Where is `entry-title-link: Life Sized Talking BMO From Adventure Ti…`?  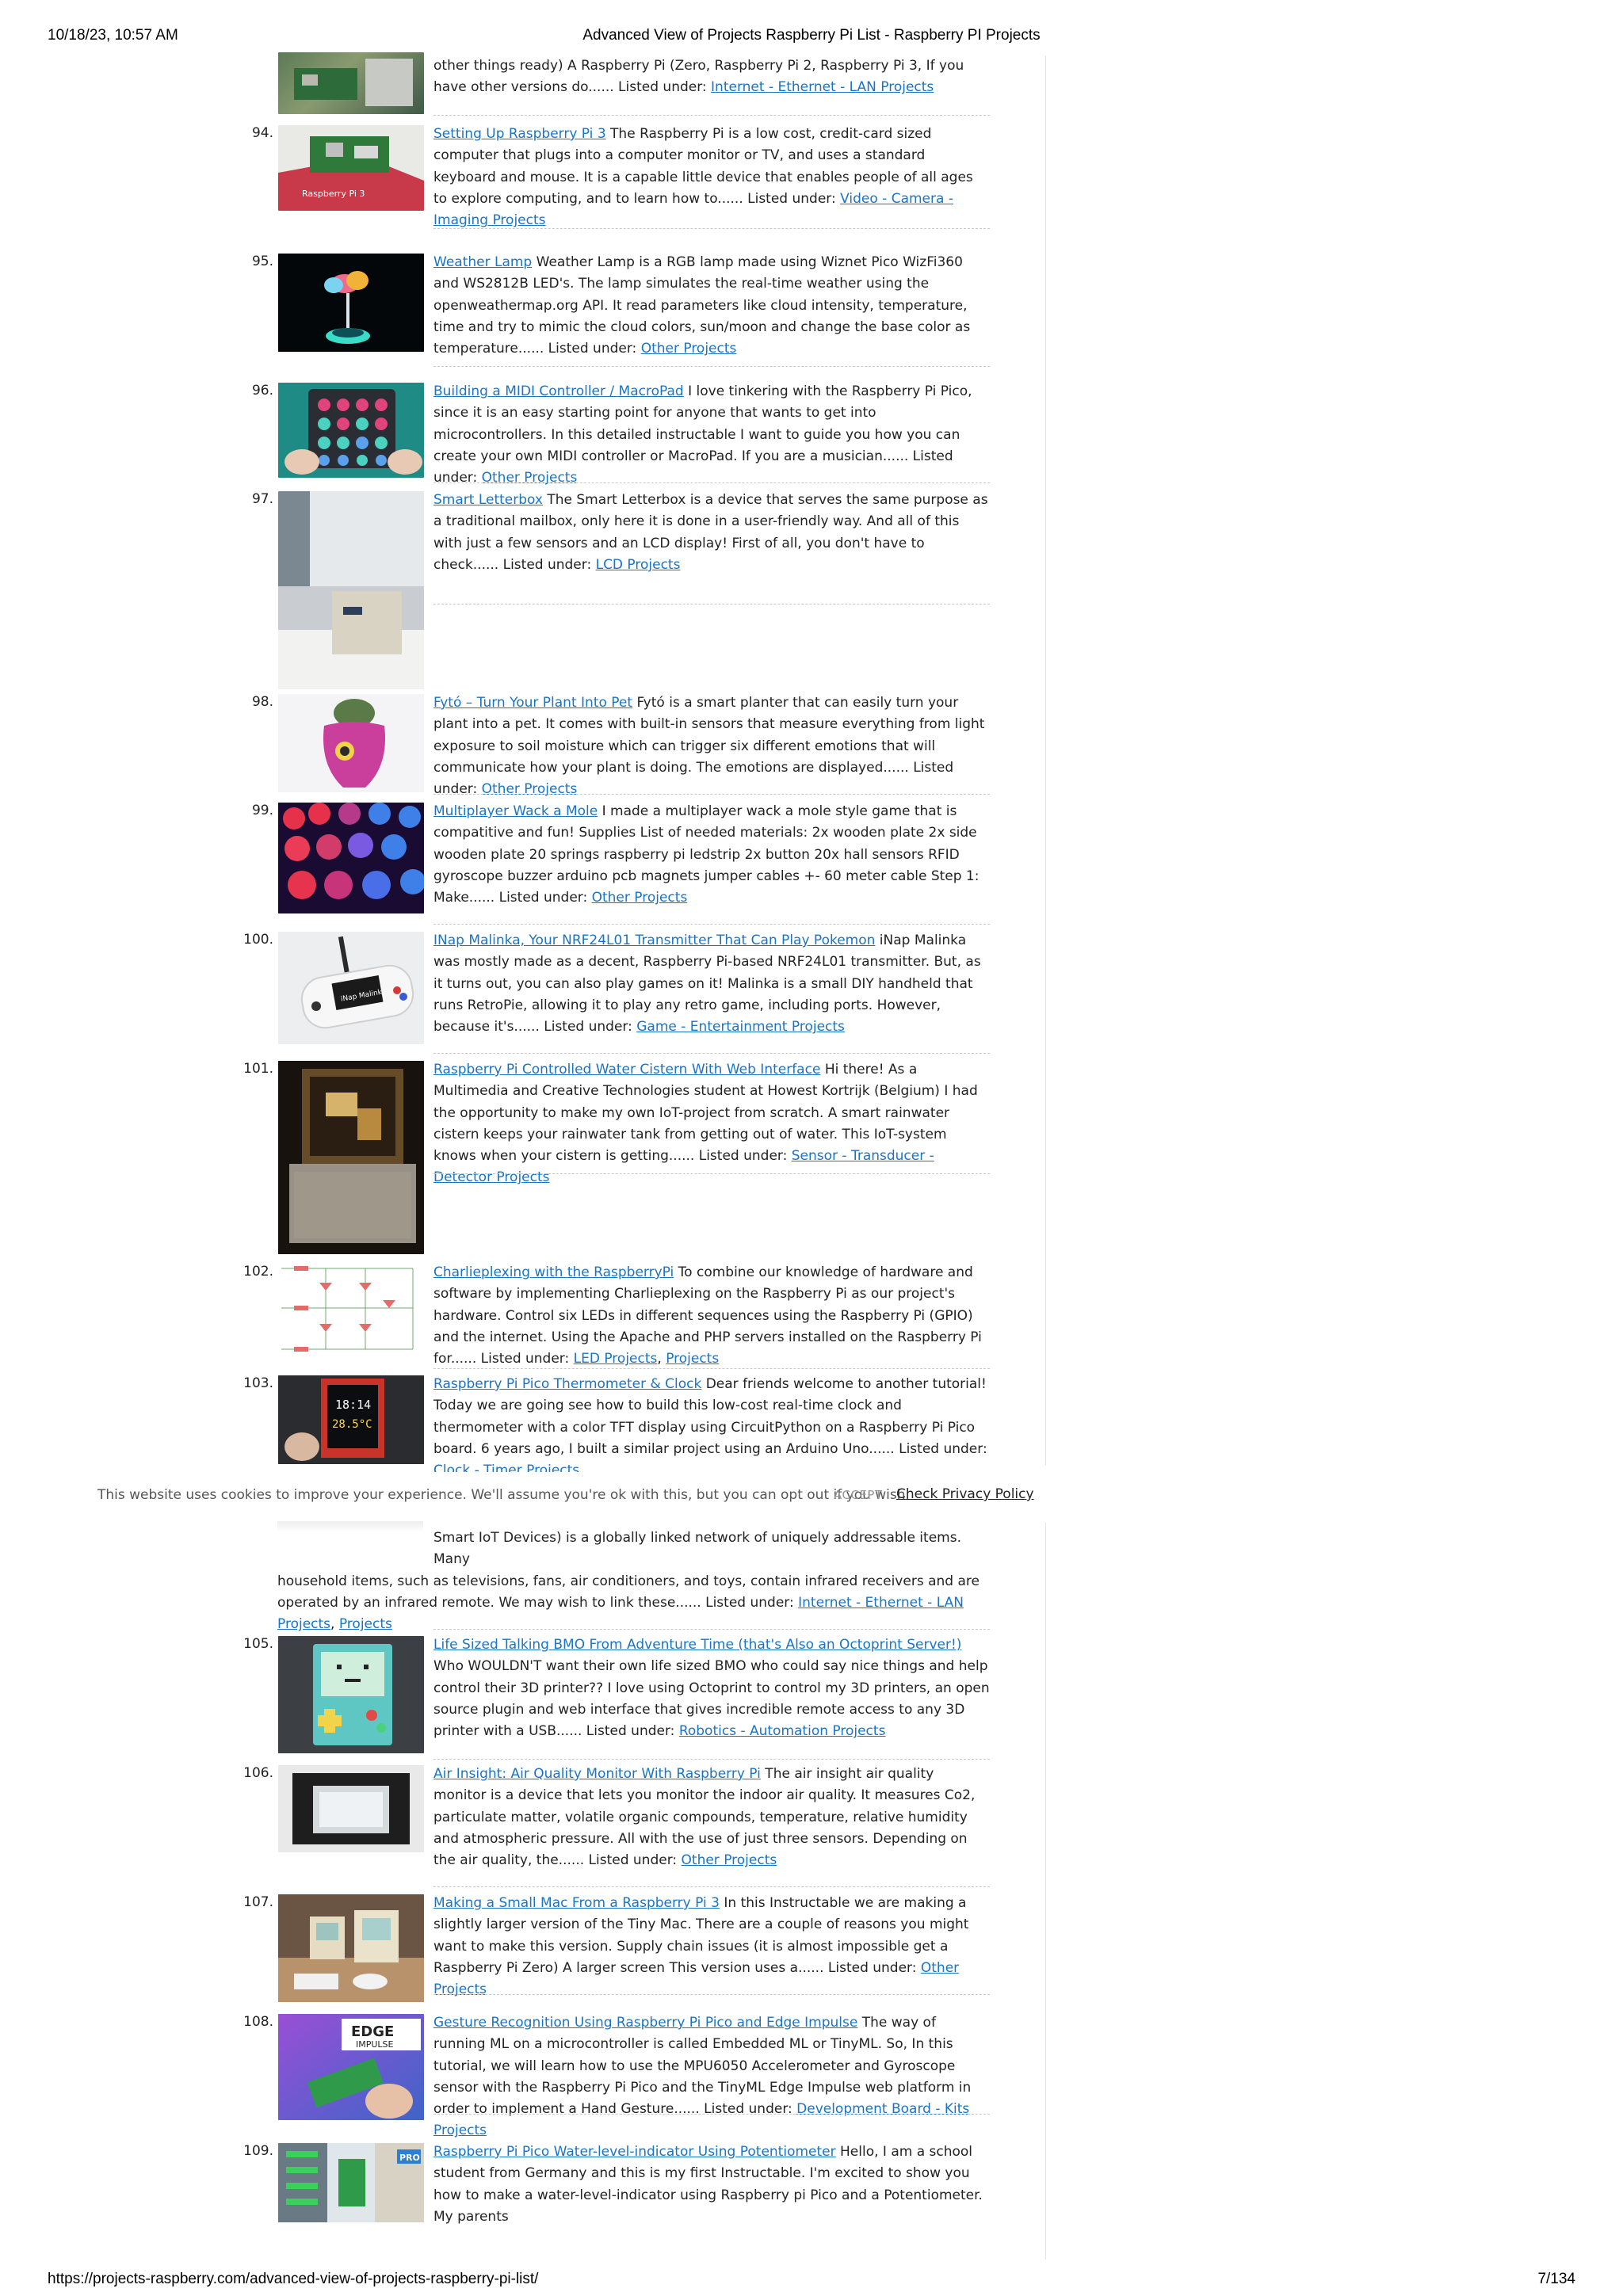
entry-title-link: Life Sized Talking BMO From Adventure Ti… is located at coordinates (697, 1645).